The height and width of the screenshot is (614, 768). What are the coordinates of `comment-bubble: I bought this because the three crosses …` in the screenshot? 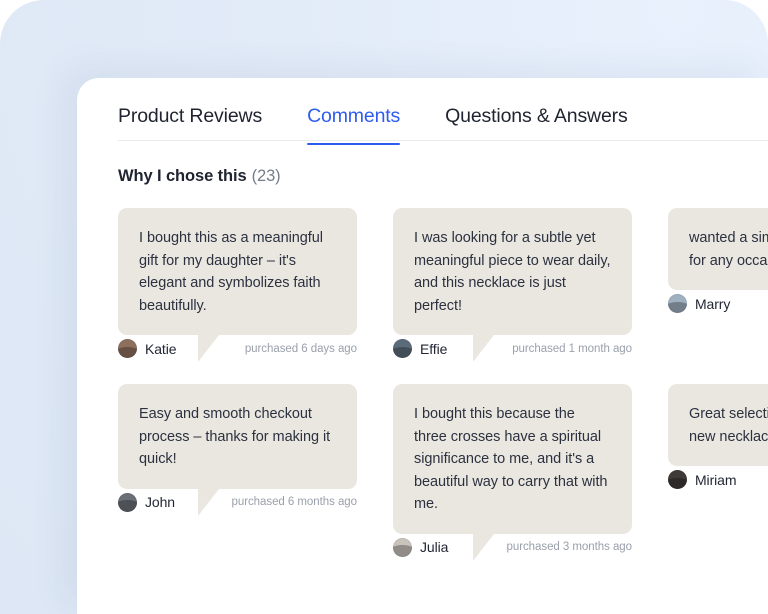 It's located at (512, 459).